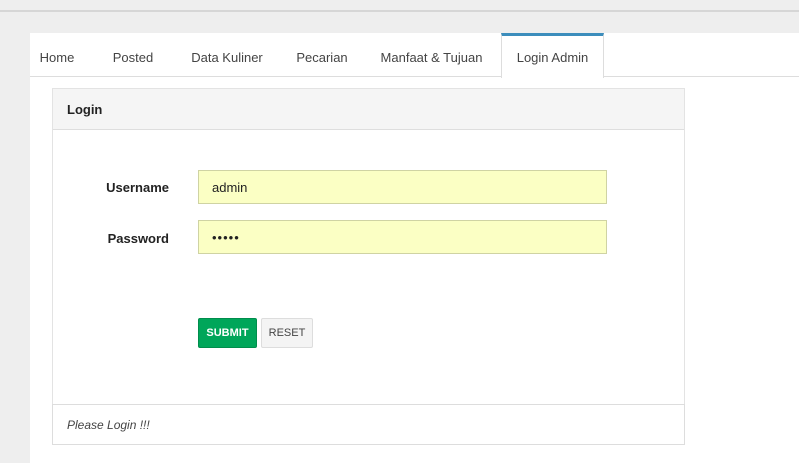  Describe the element at coordinates (552, 55) in the screenshot. I see `tab-login-admin: Login Admin` at that location.